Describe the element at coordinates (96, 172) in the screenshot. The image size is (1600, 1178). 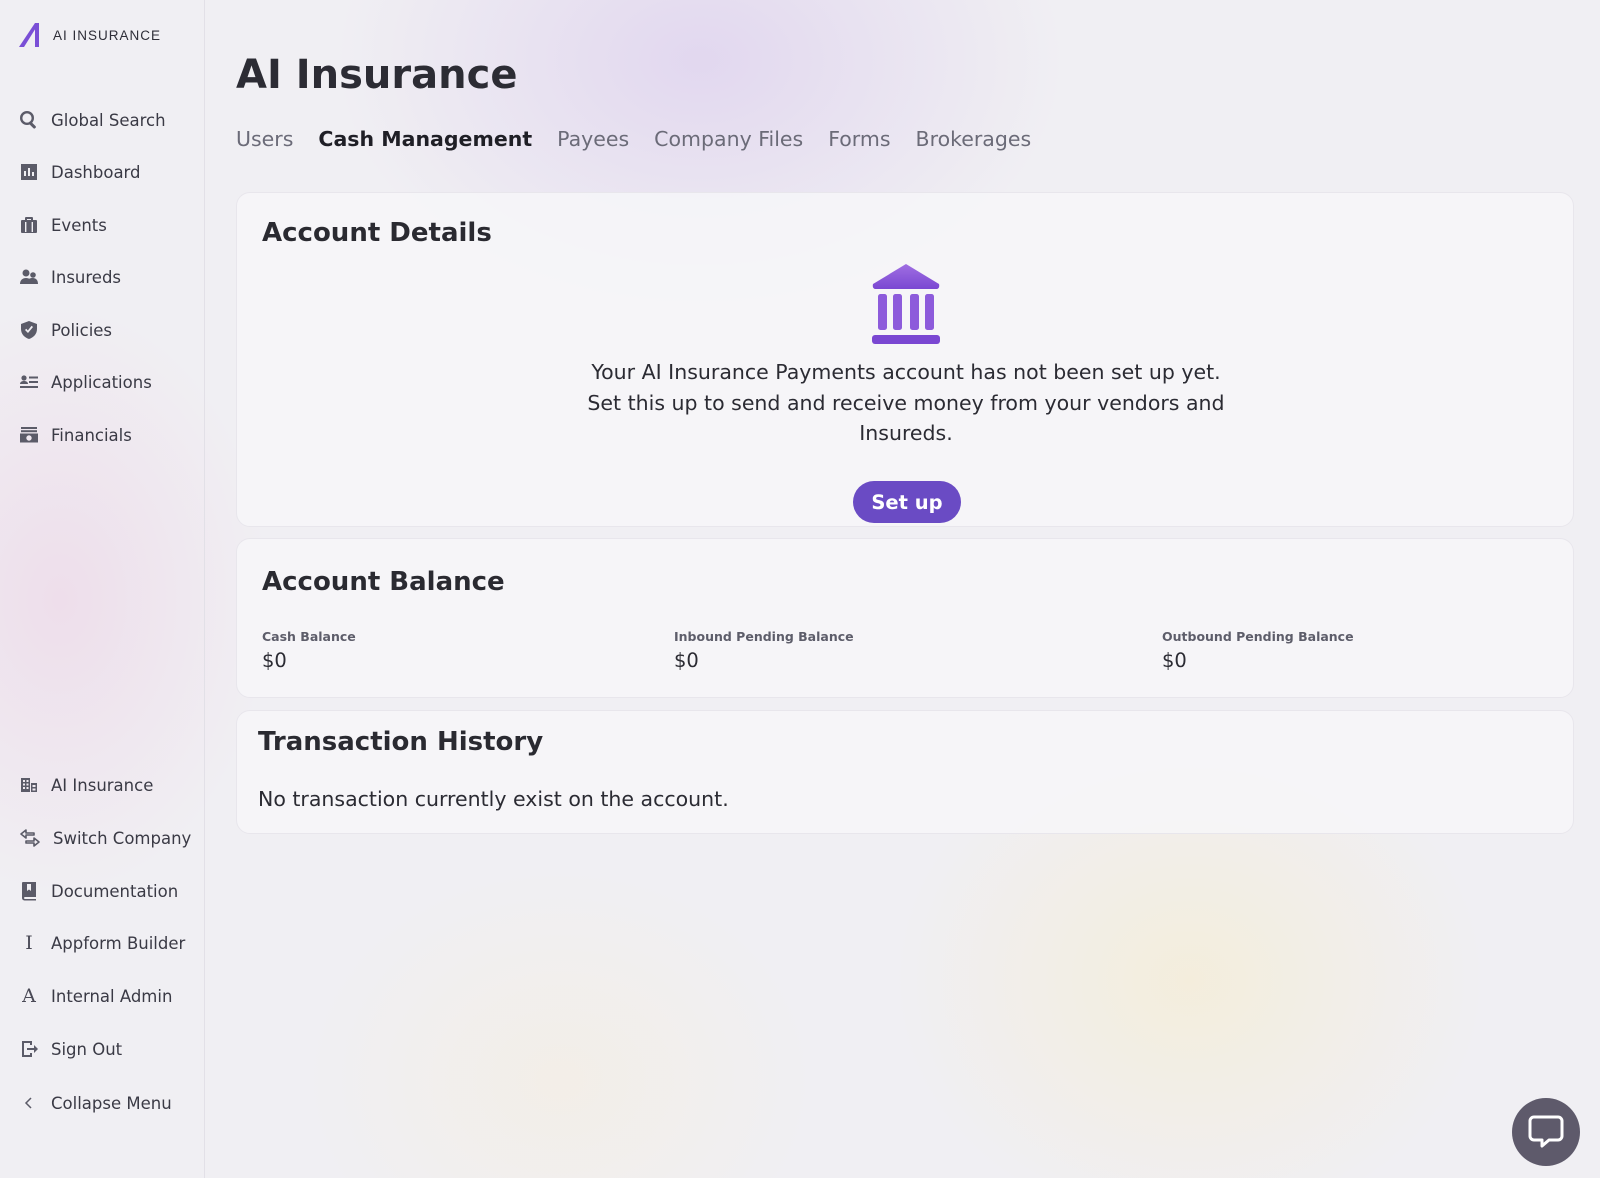
I see `sidebar-item-label: Dashboard` at that location.